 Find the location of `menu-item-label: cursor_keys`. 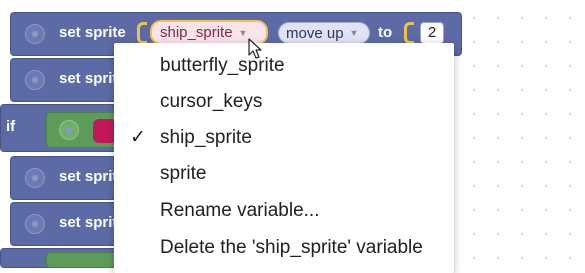

menu-item-label: cursor_keys is located at coordinates (211, 101).